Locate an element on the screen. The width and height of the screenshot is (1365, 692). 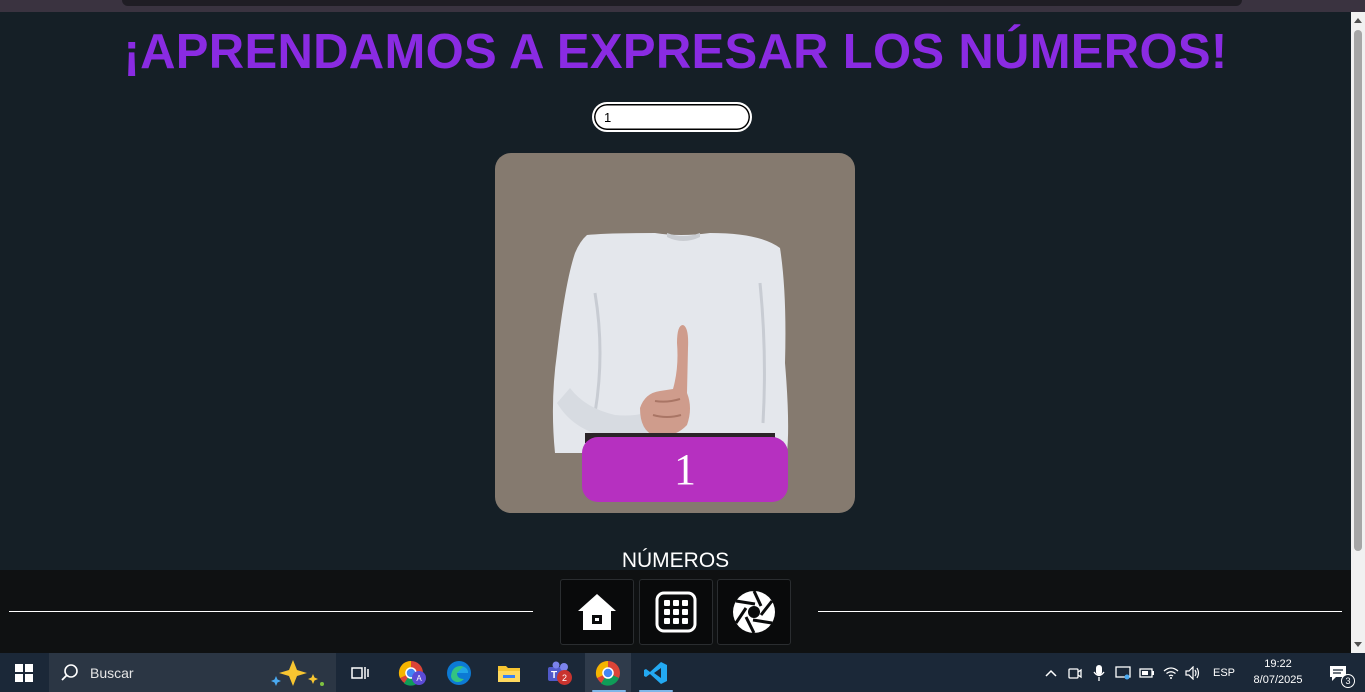
scroll-down-arrow-icon is located at coordinates (1358, 644).